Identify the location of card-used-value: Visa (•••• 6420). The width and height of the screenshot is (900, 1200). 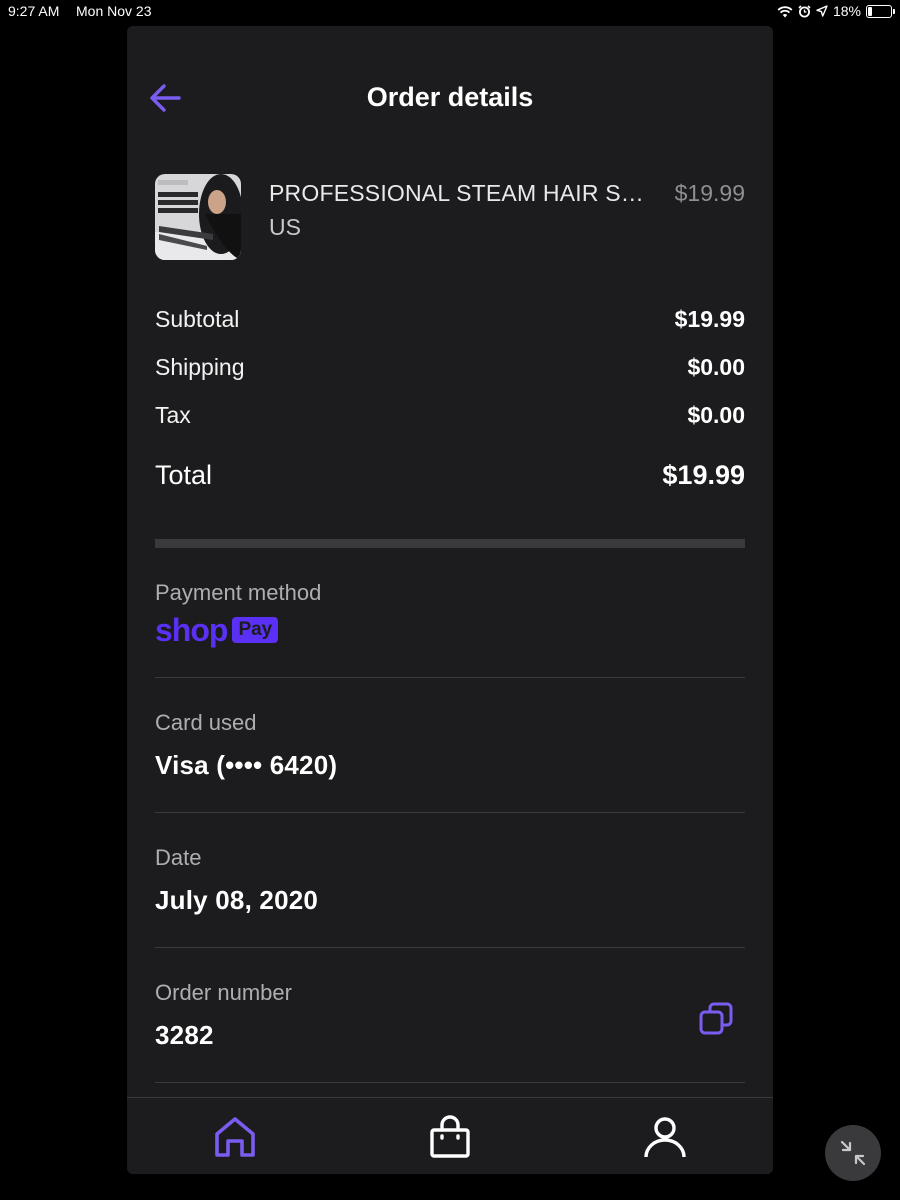
(246, 765).